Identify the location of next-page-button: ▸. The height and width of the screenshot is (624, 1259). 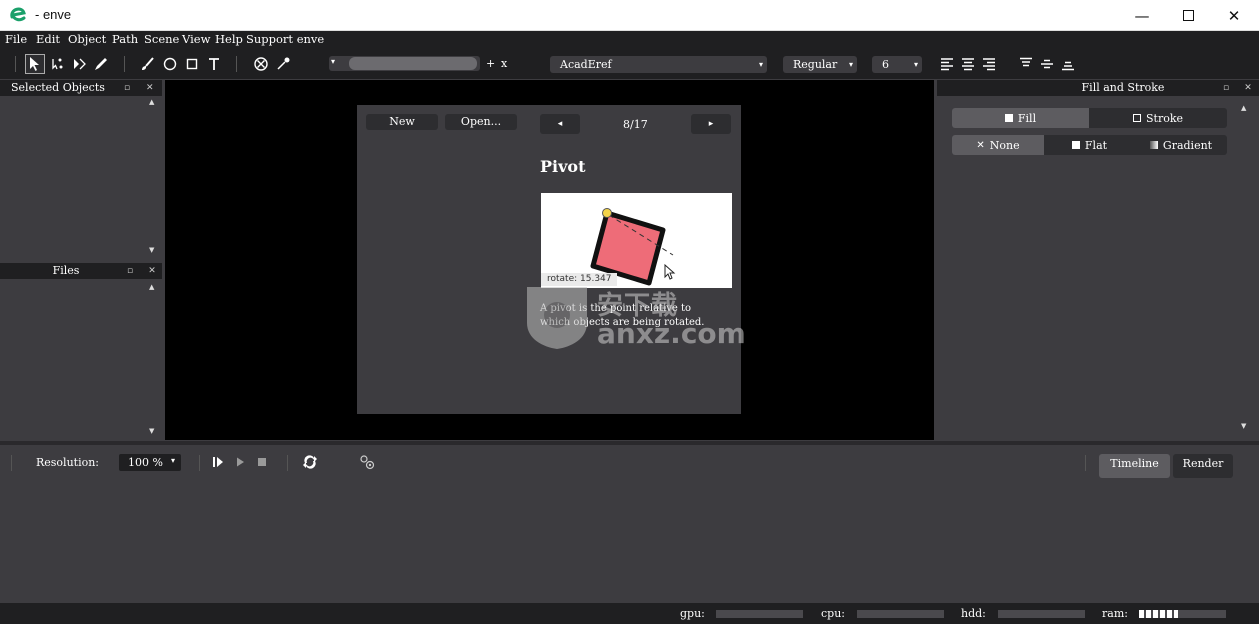
(711, 124).